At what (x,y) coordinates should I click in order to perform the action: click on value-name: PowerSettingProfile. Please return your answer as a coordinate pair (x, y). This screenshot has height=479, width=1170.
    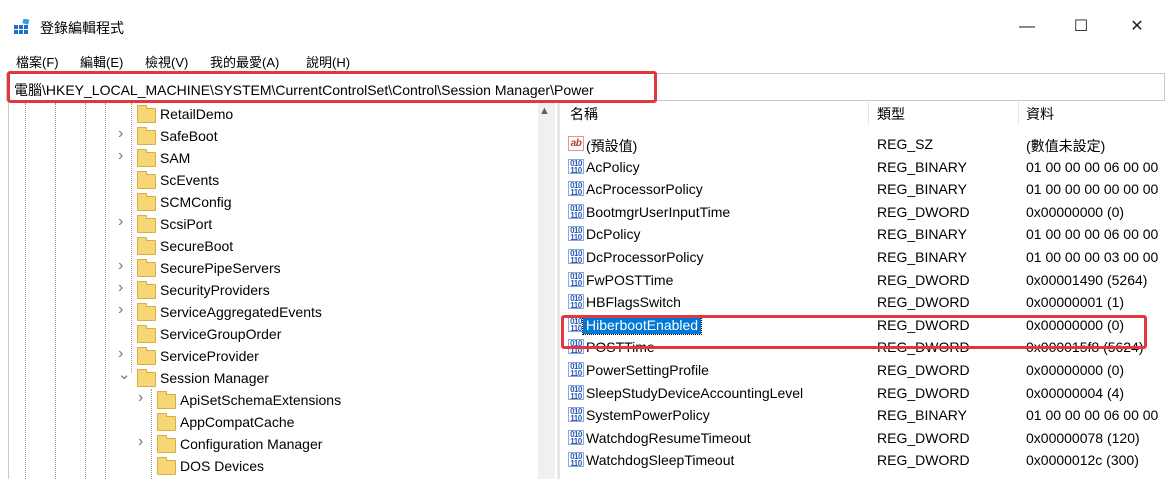
    Looking at the image, I should click on (647, 370).